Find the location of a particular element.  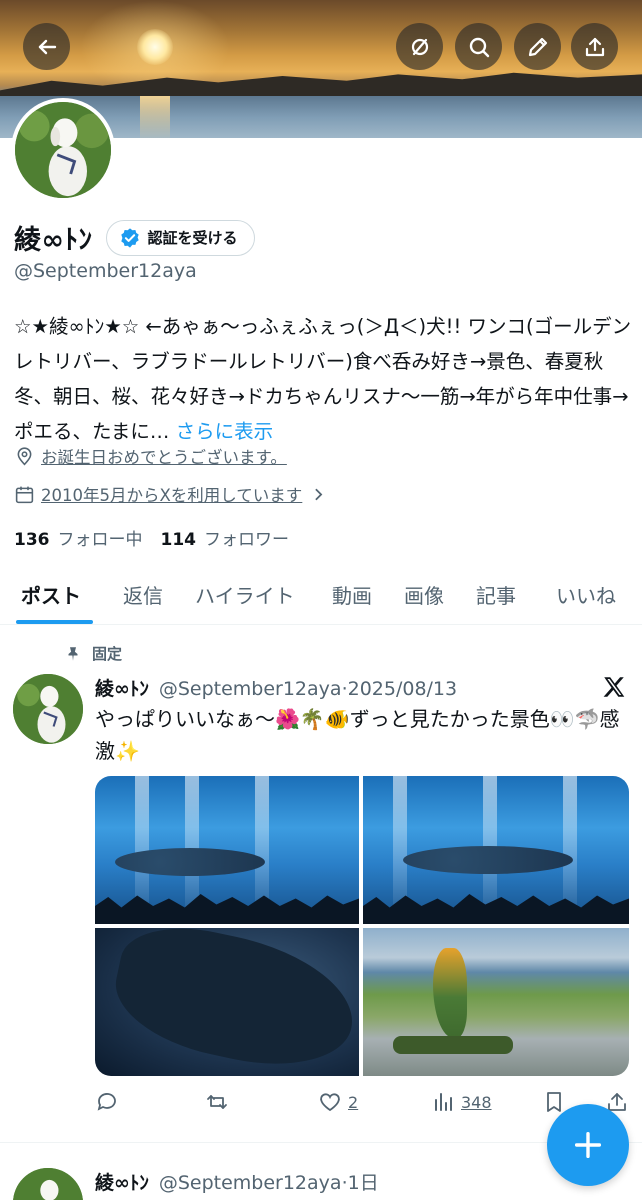

x-logo-icon is located at coordinates (614, 687).